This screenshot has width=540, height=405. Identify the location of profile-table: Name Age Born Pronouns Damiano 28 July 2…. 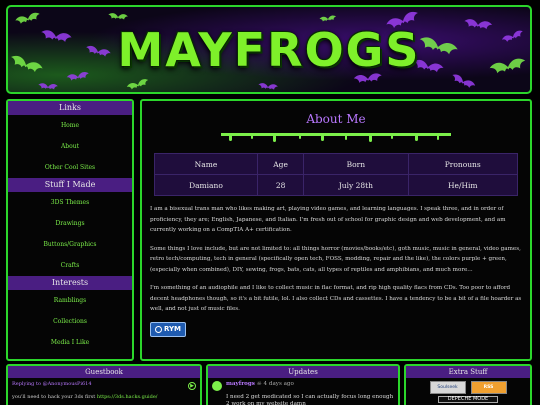
(336, 174).